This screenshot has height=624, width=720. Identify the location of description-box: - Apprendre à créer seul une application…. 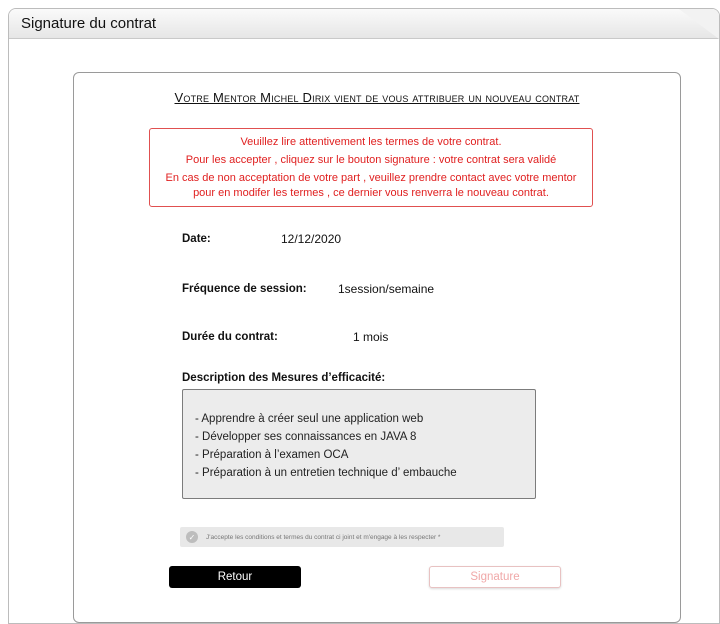
(359, 444).